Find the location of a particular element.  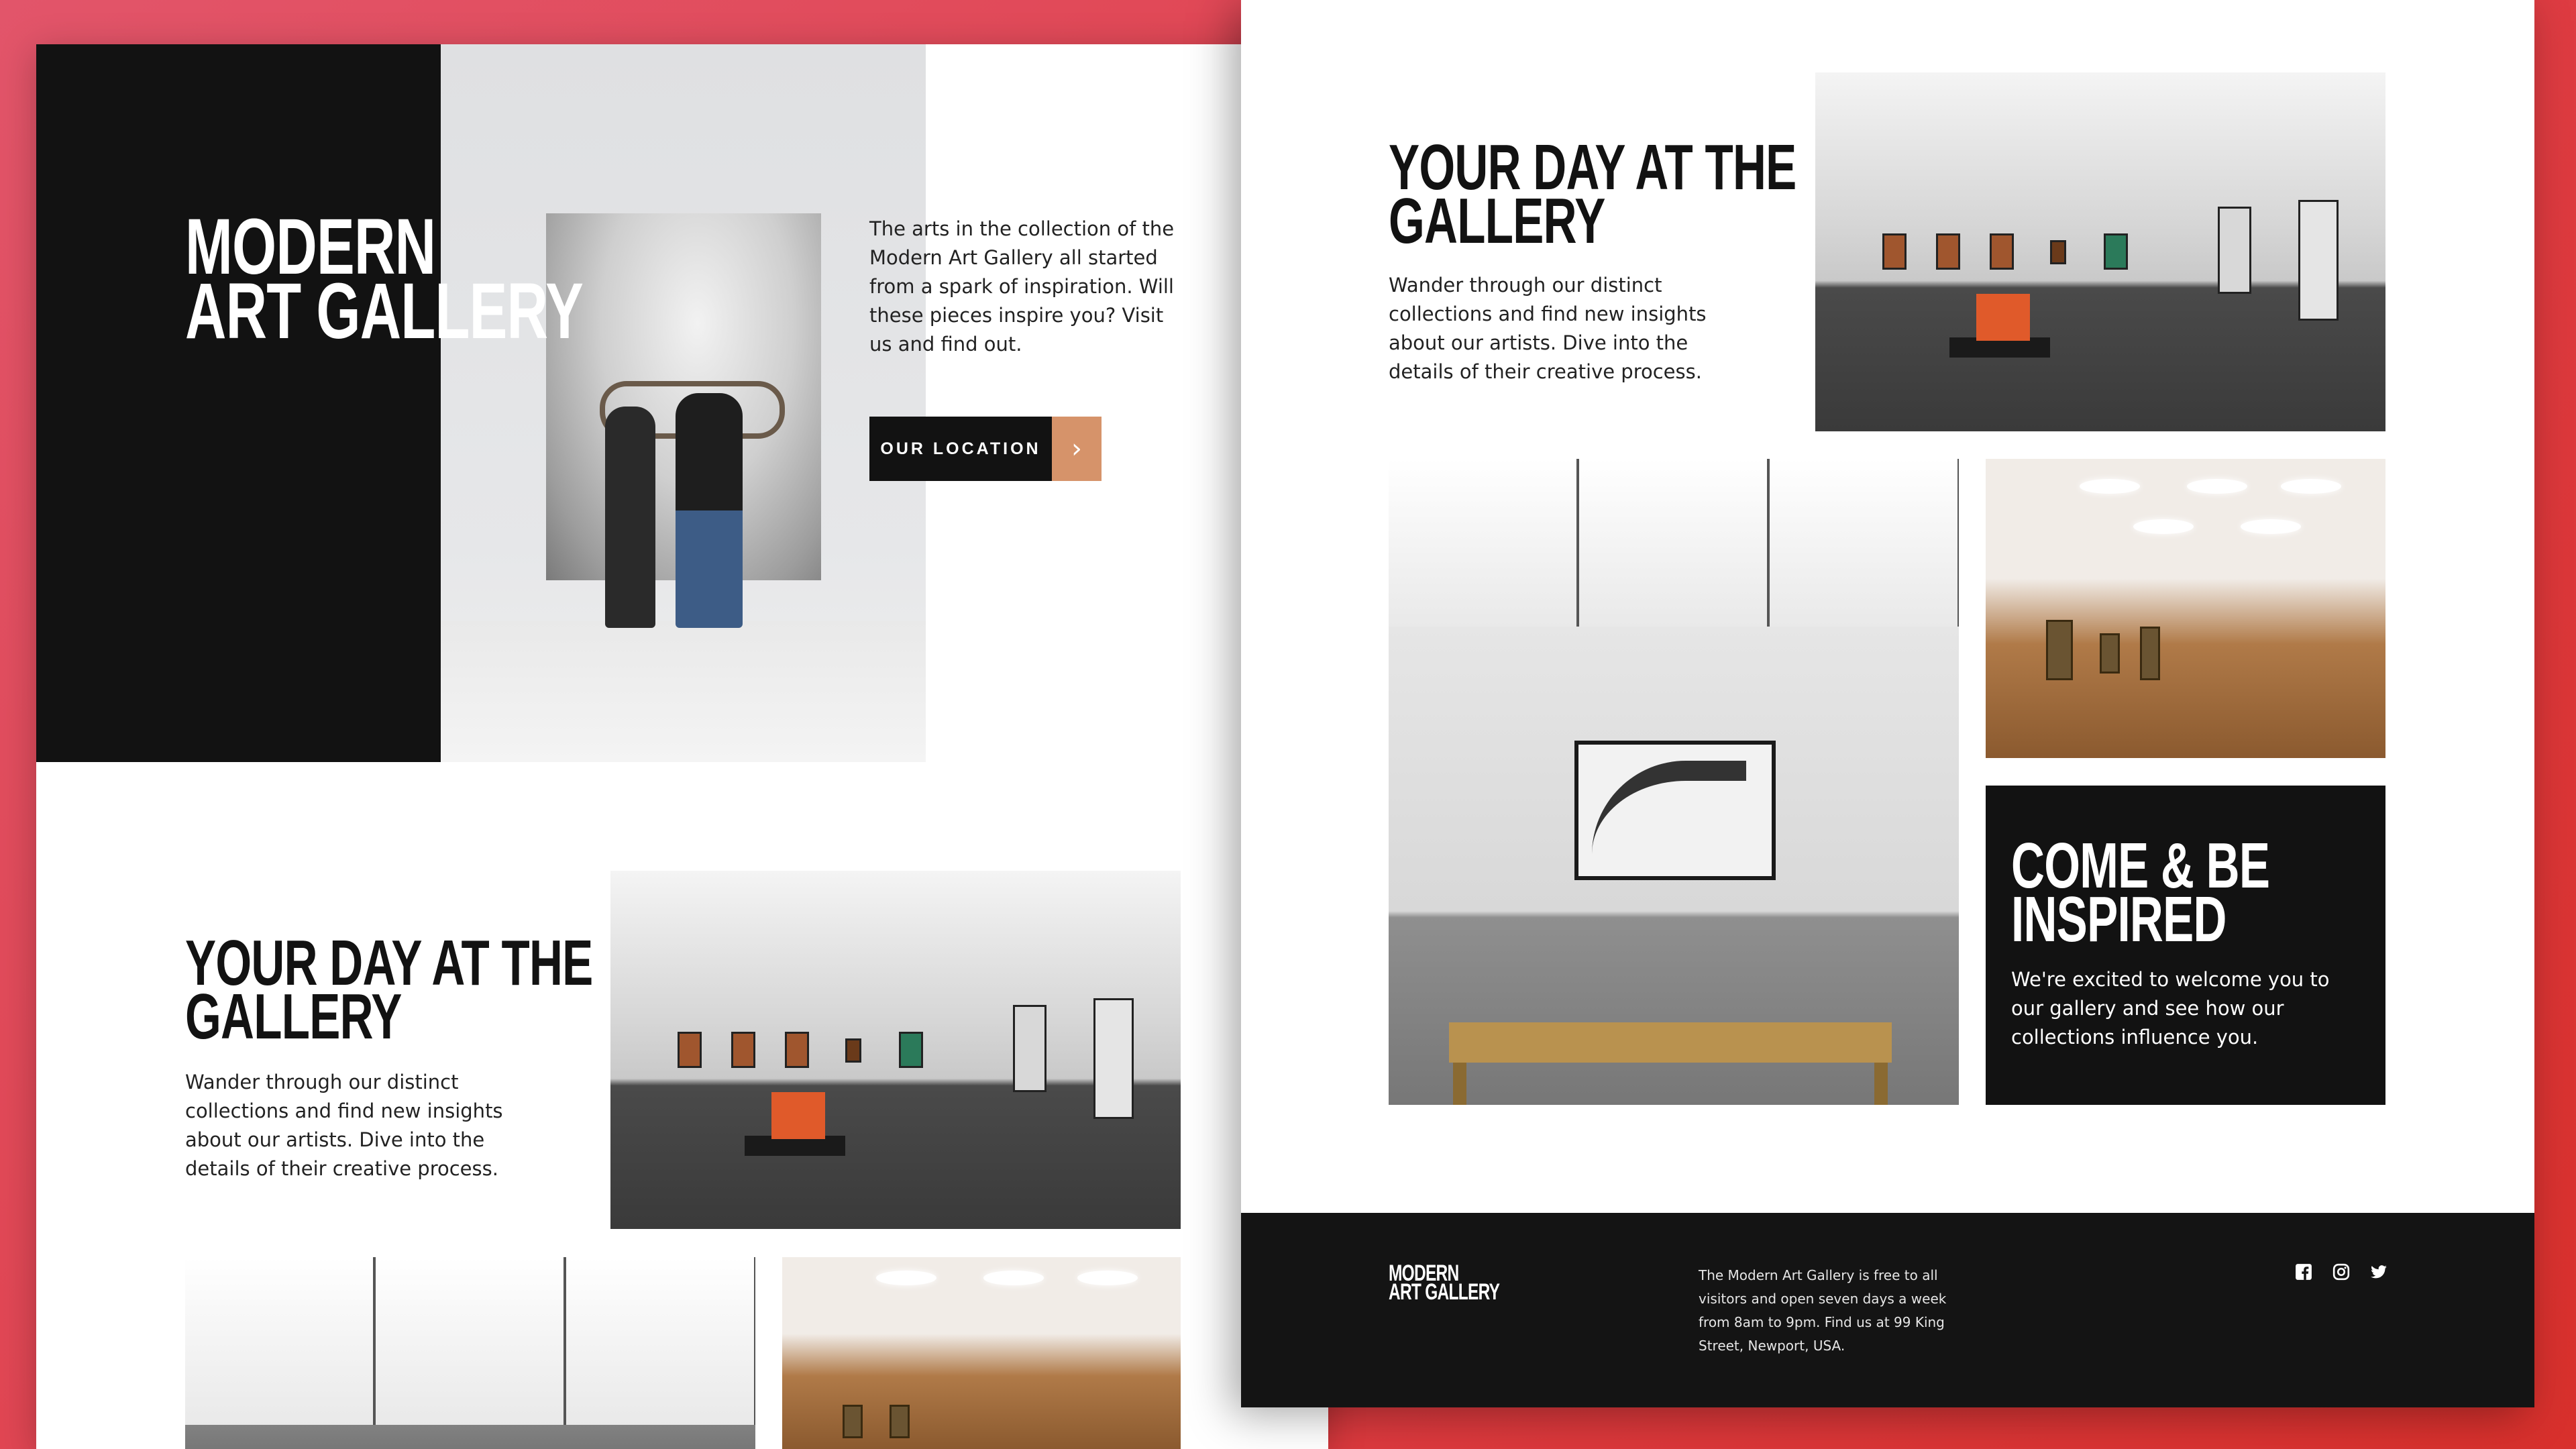

our-location-label: Our Location is located at coordinates (960, 449).